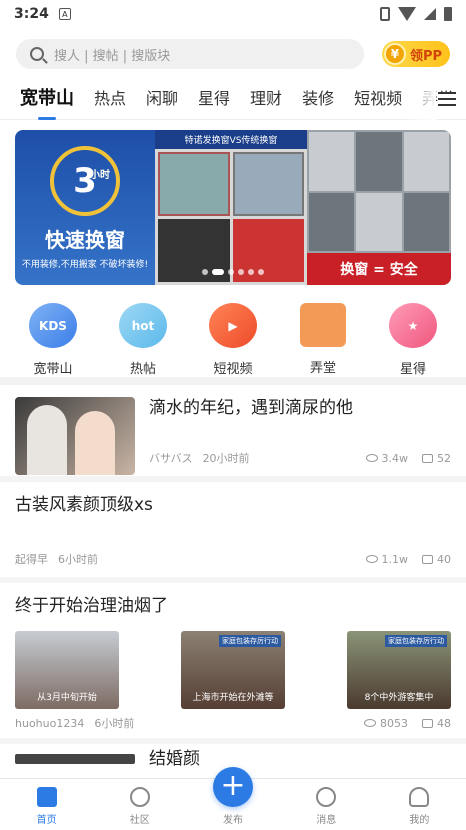  What do you see at coordinates (67, 698) in the screenshot?
I see `image-caption: 从3月中旬开始` at bounding box center [67, 698].